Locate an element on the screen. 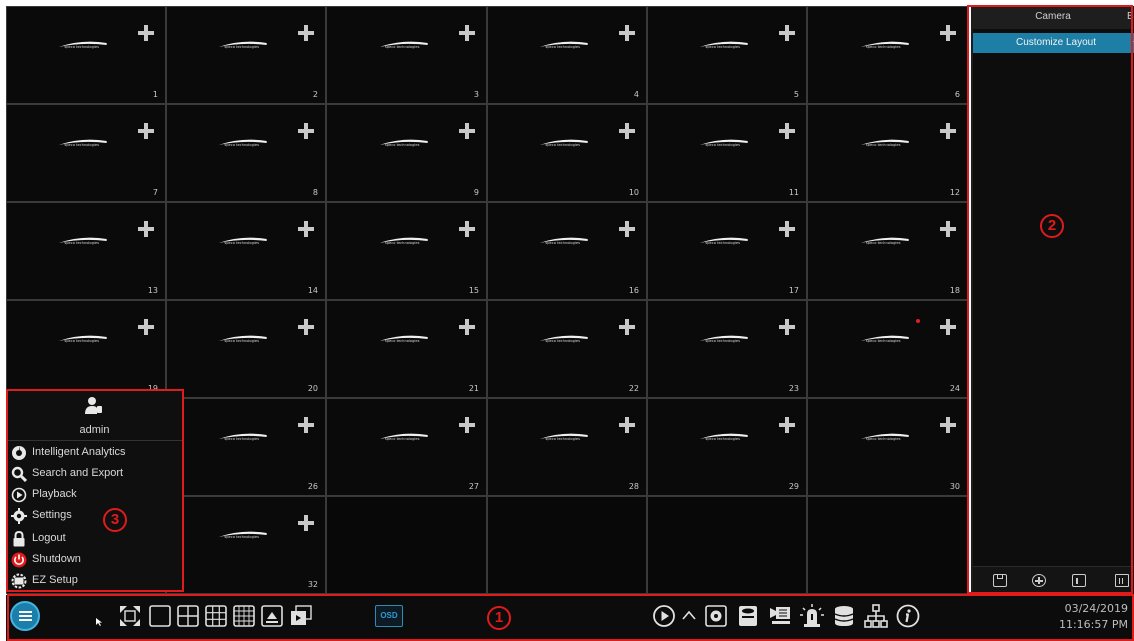  camera-tile: speco technologies 20 is located at coordinates (246, 349).